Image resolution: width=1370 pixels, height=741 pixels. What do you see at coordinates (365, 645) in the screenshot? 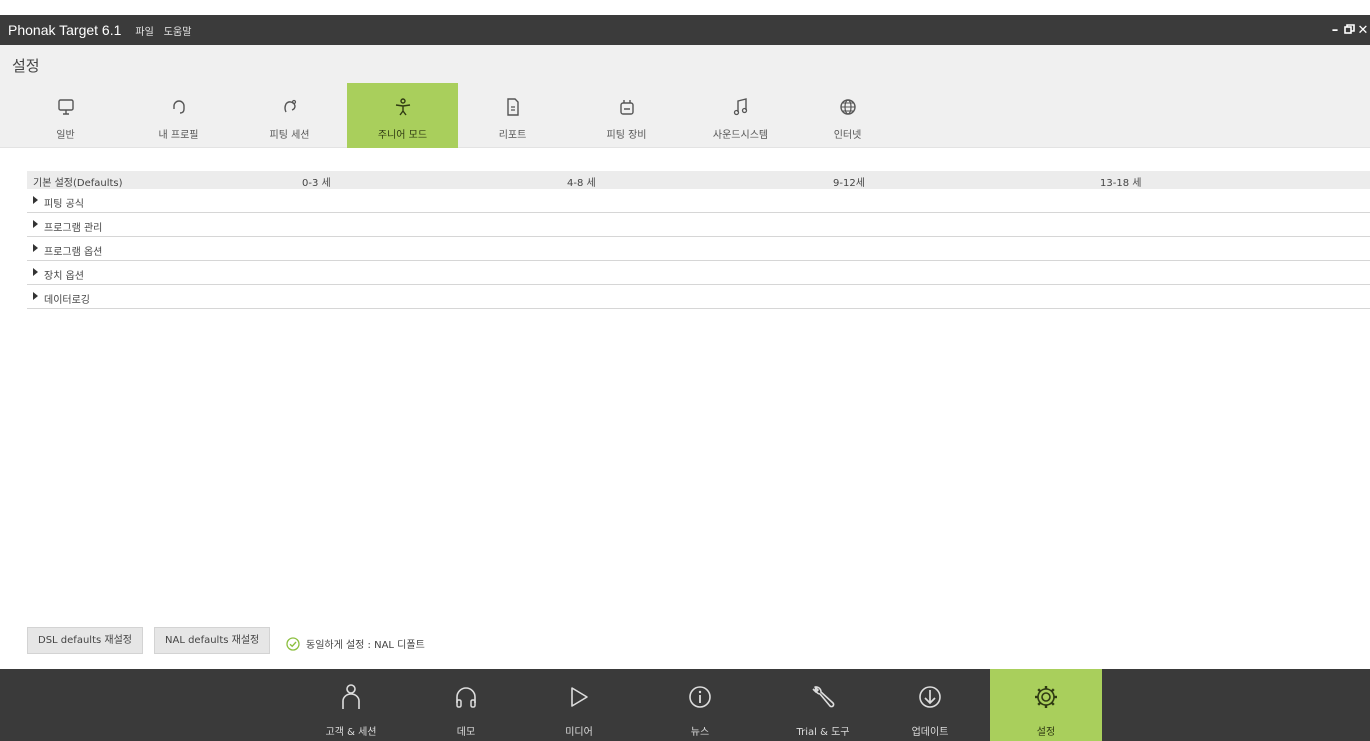
I see `status-text: 동일하게 설정 : NAL 디폴트` at bounding box center [365, 645].